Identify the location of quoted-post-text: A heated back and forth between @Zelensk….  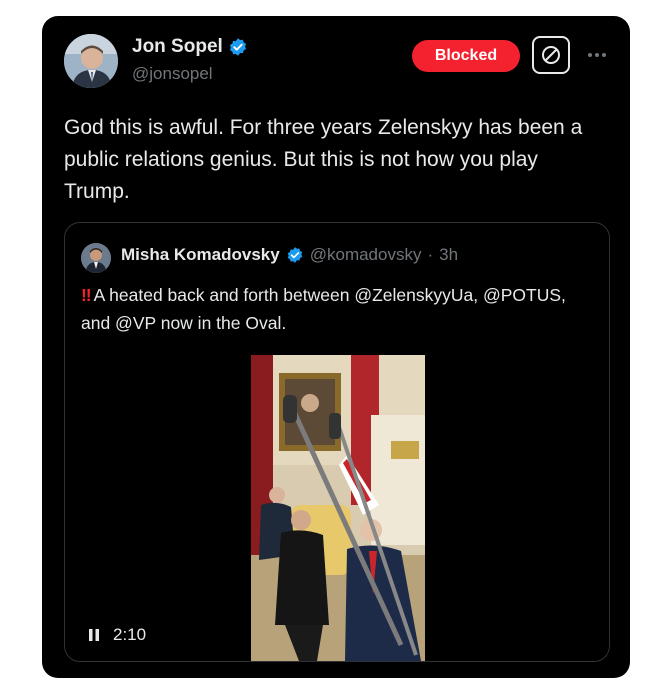
(323, 309).